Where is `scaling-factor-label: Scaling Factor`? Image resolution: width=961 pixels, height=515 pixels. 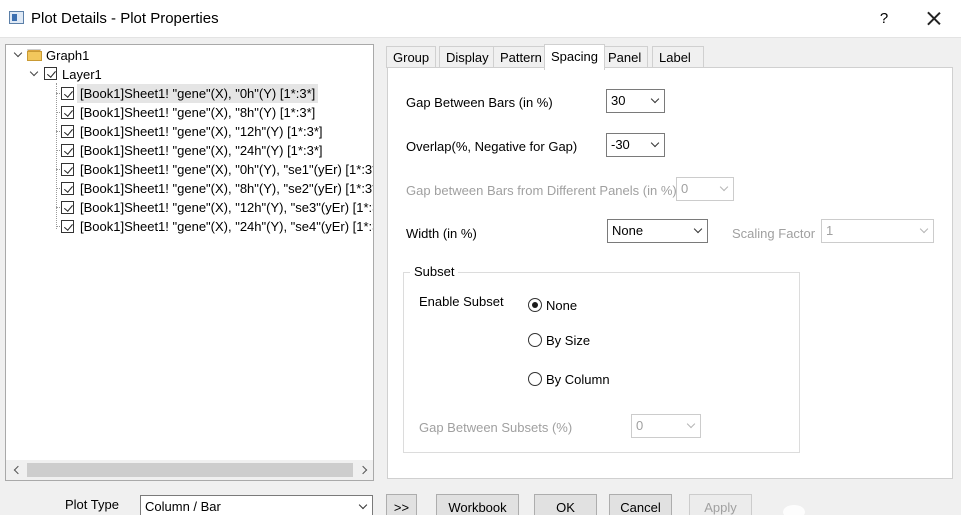
scaling-factor-label: Scaling Factor is located at coordinates (774, 233).